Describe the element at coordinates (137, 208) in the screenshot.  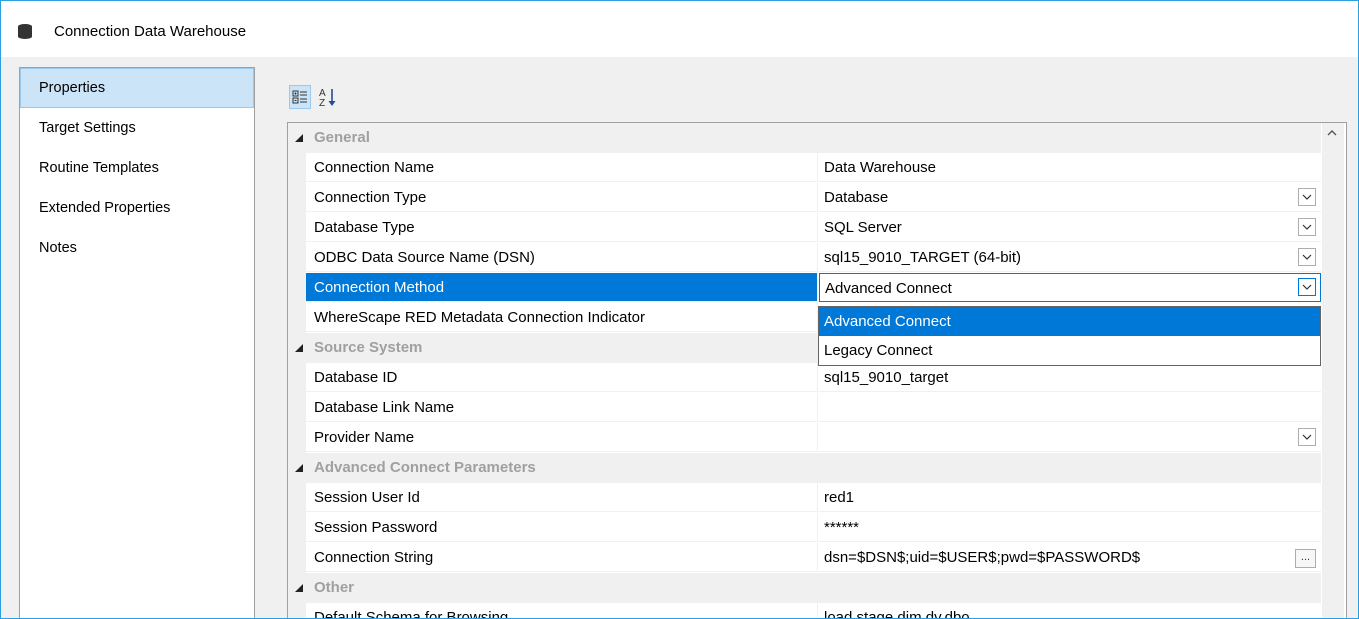
I see `nav-item-extended-properties: Extended Properties` at that location.